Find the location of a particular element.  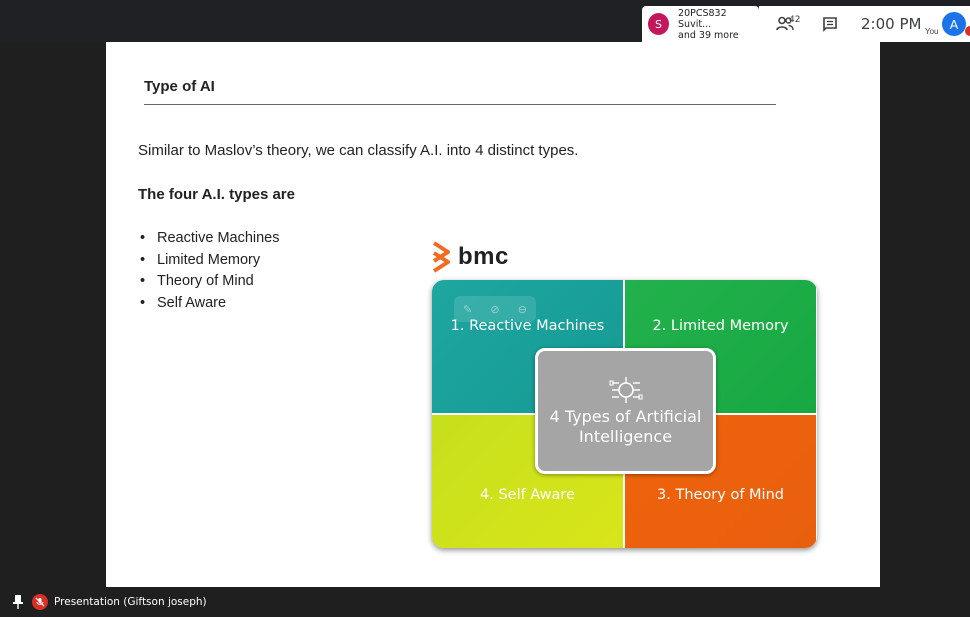

chat-button is located at coordinates (830, 24).